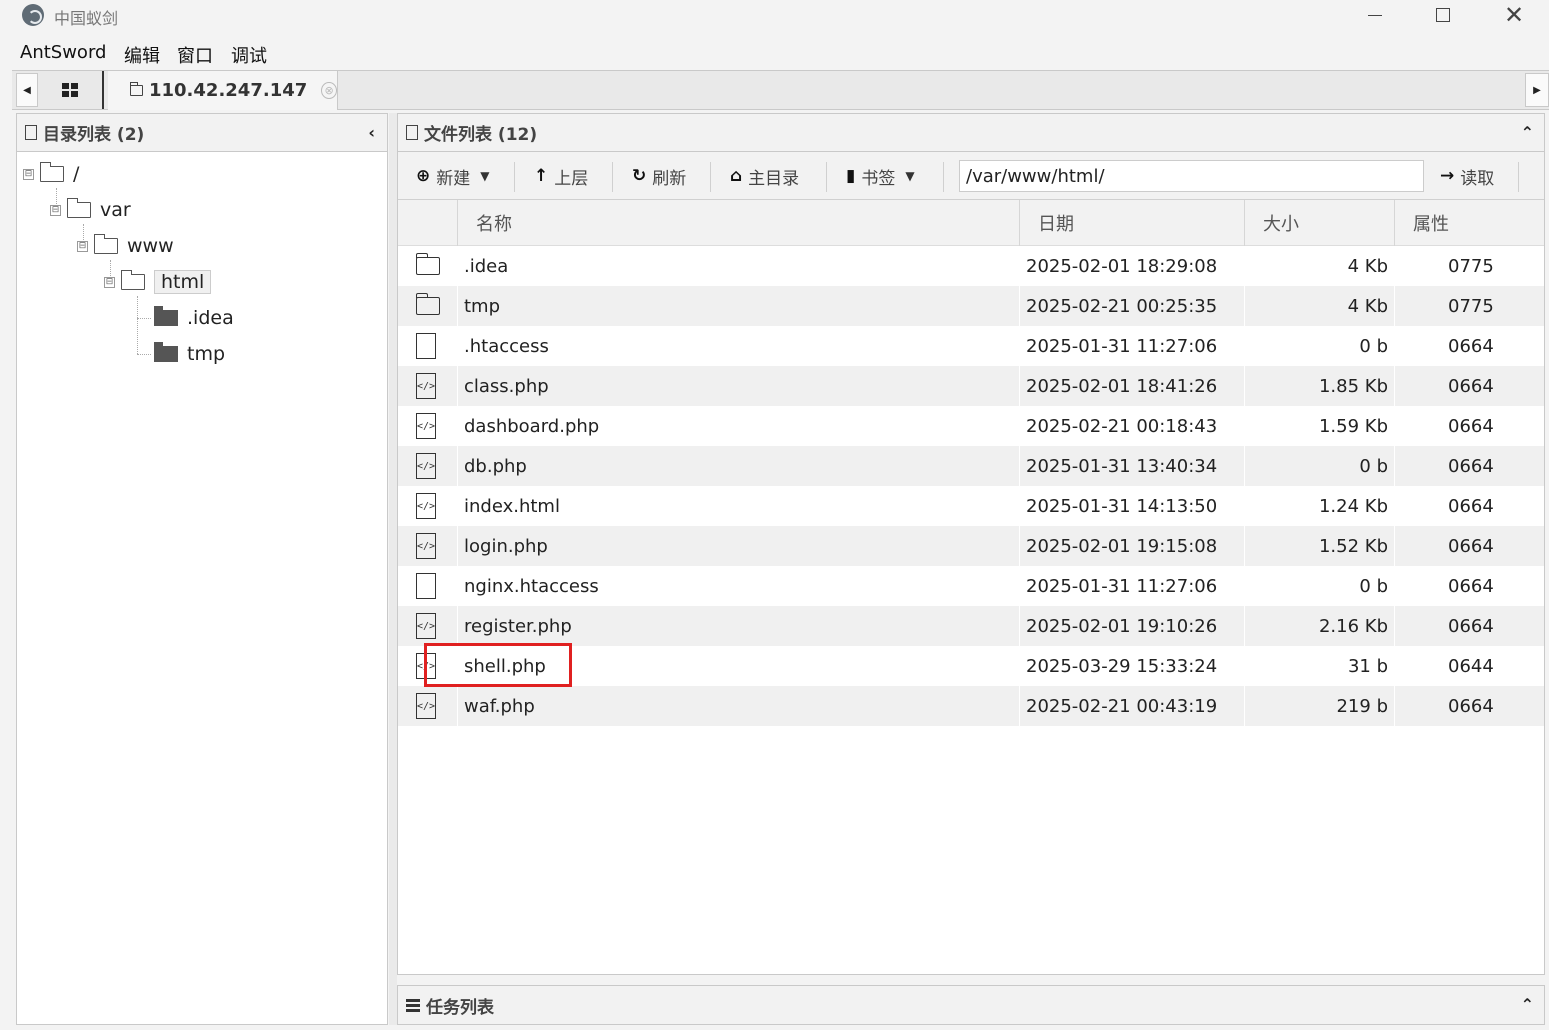 The image size is (1549, 1030). Describe the element at coordinates (971, 586) in the screenshot. I see `table-row: nginx.htaccess 2025-01-31 11:27:06 0 b 0664` at that location.